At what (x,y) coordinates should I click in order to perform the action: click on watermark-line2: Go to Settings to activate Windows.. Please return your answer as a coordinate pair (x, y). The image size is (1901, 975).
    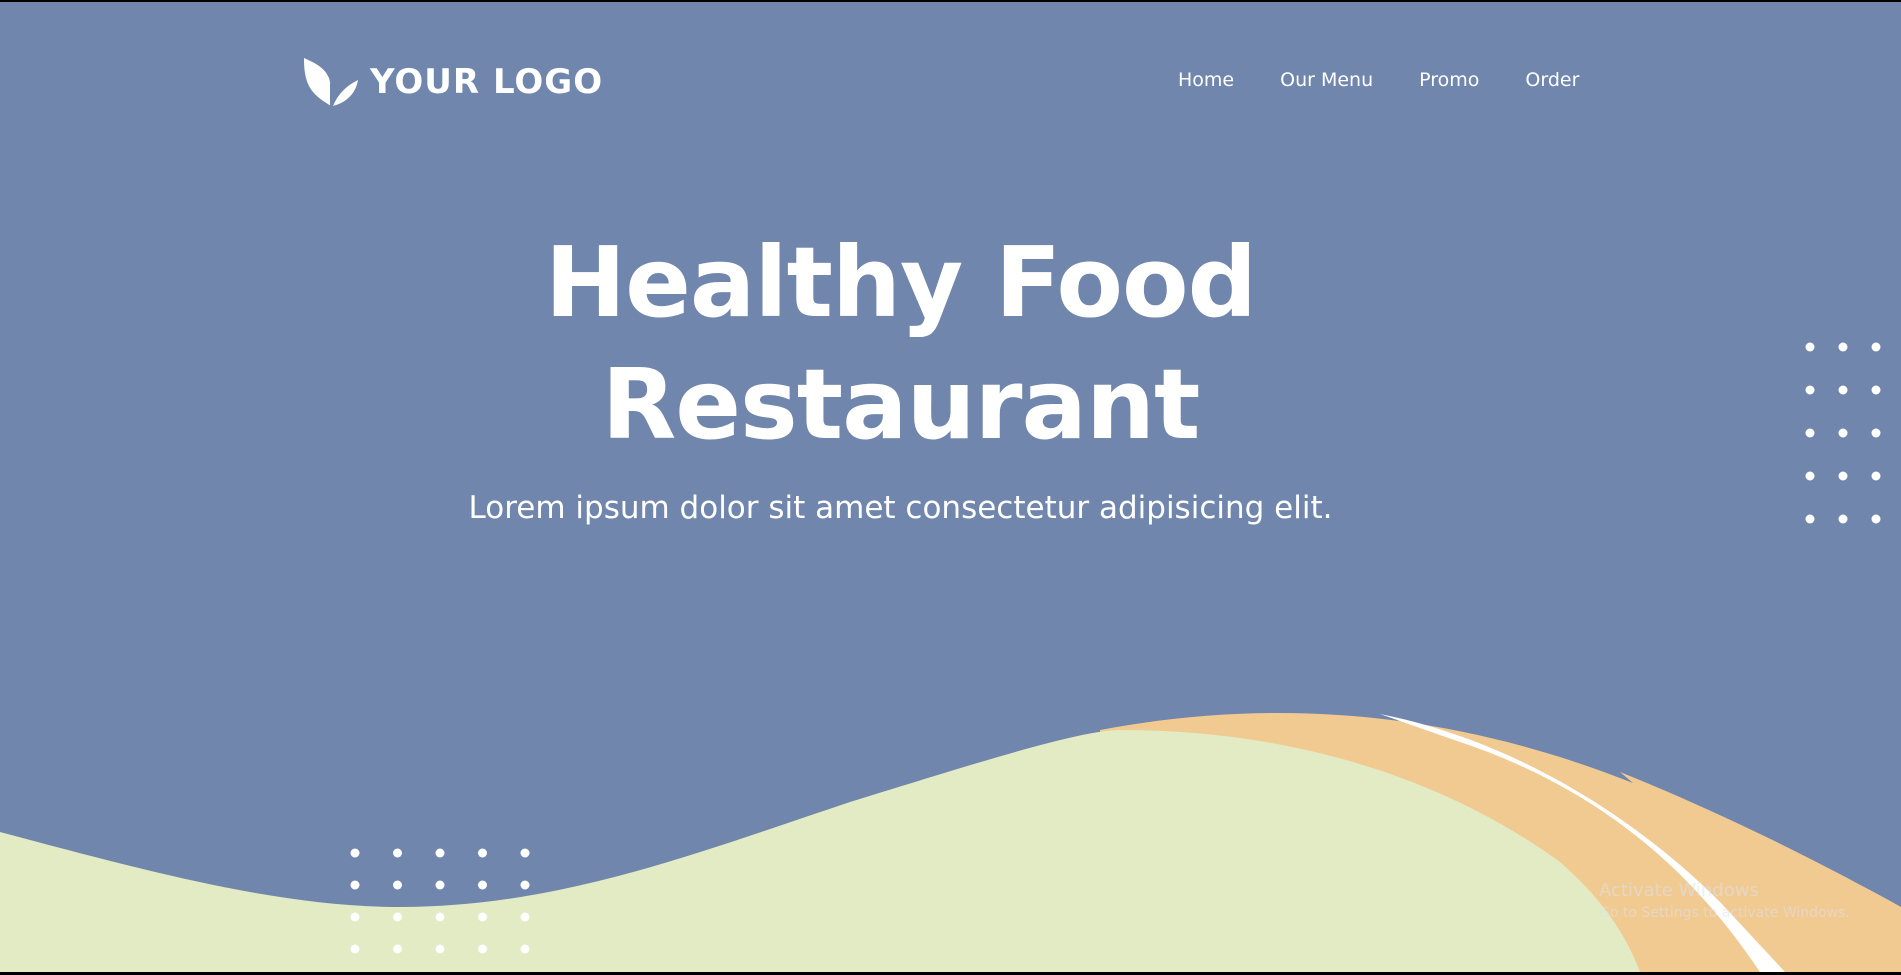
    Looking at the image, I should click on (1724, 913).